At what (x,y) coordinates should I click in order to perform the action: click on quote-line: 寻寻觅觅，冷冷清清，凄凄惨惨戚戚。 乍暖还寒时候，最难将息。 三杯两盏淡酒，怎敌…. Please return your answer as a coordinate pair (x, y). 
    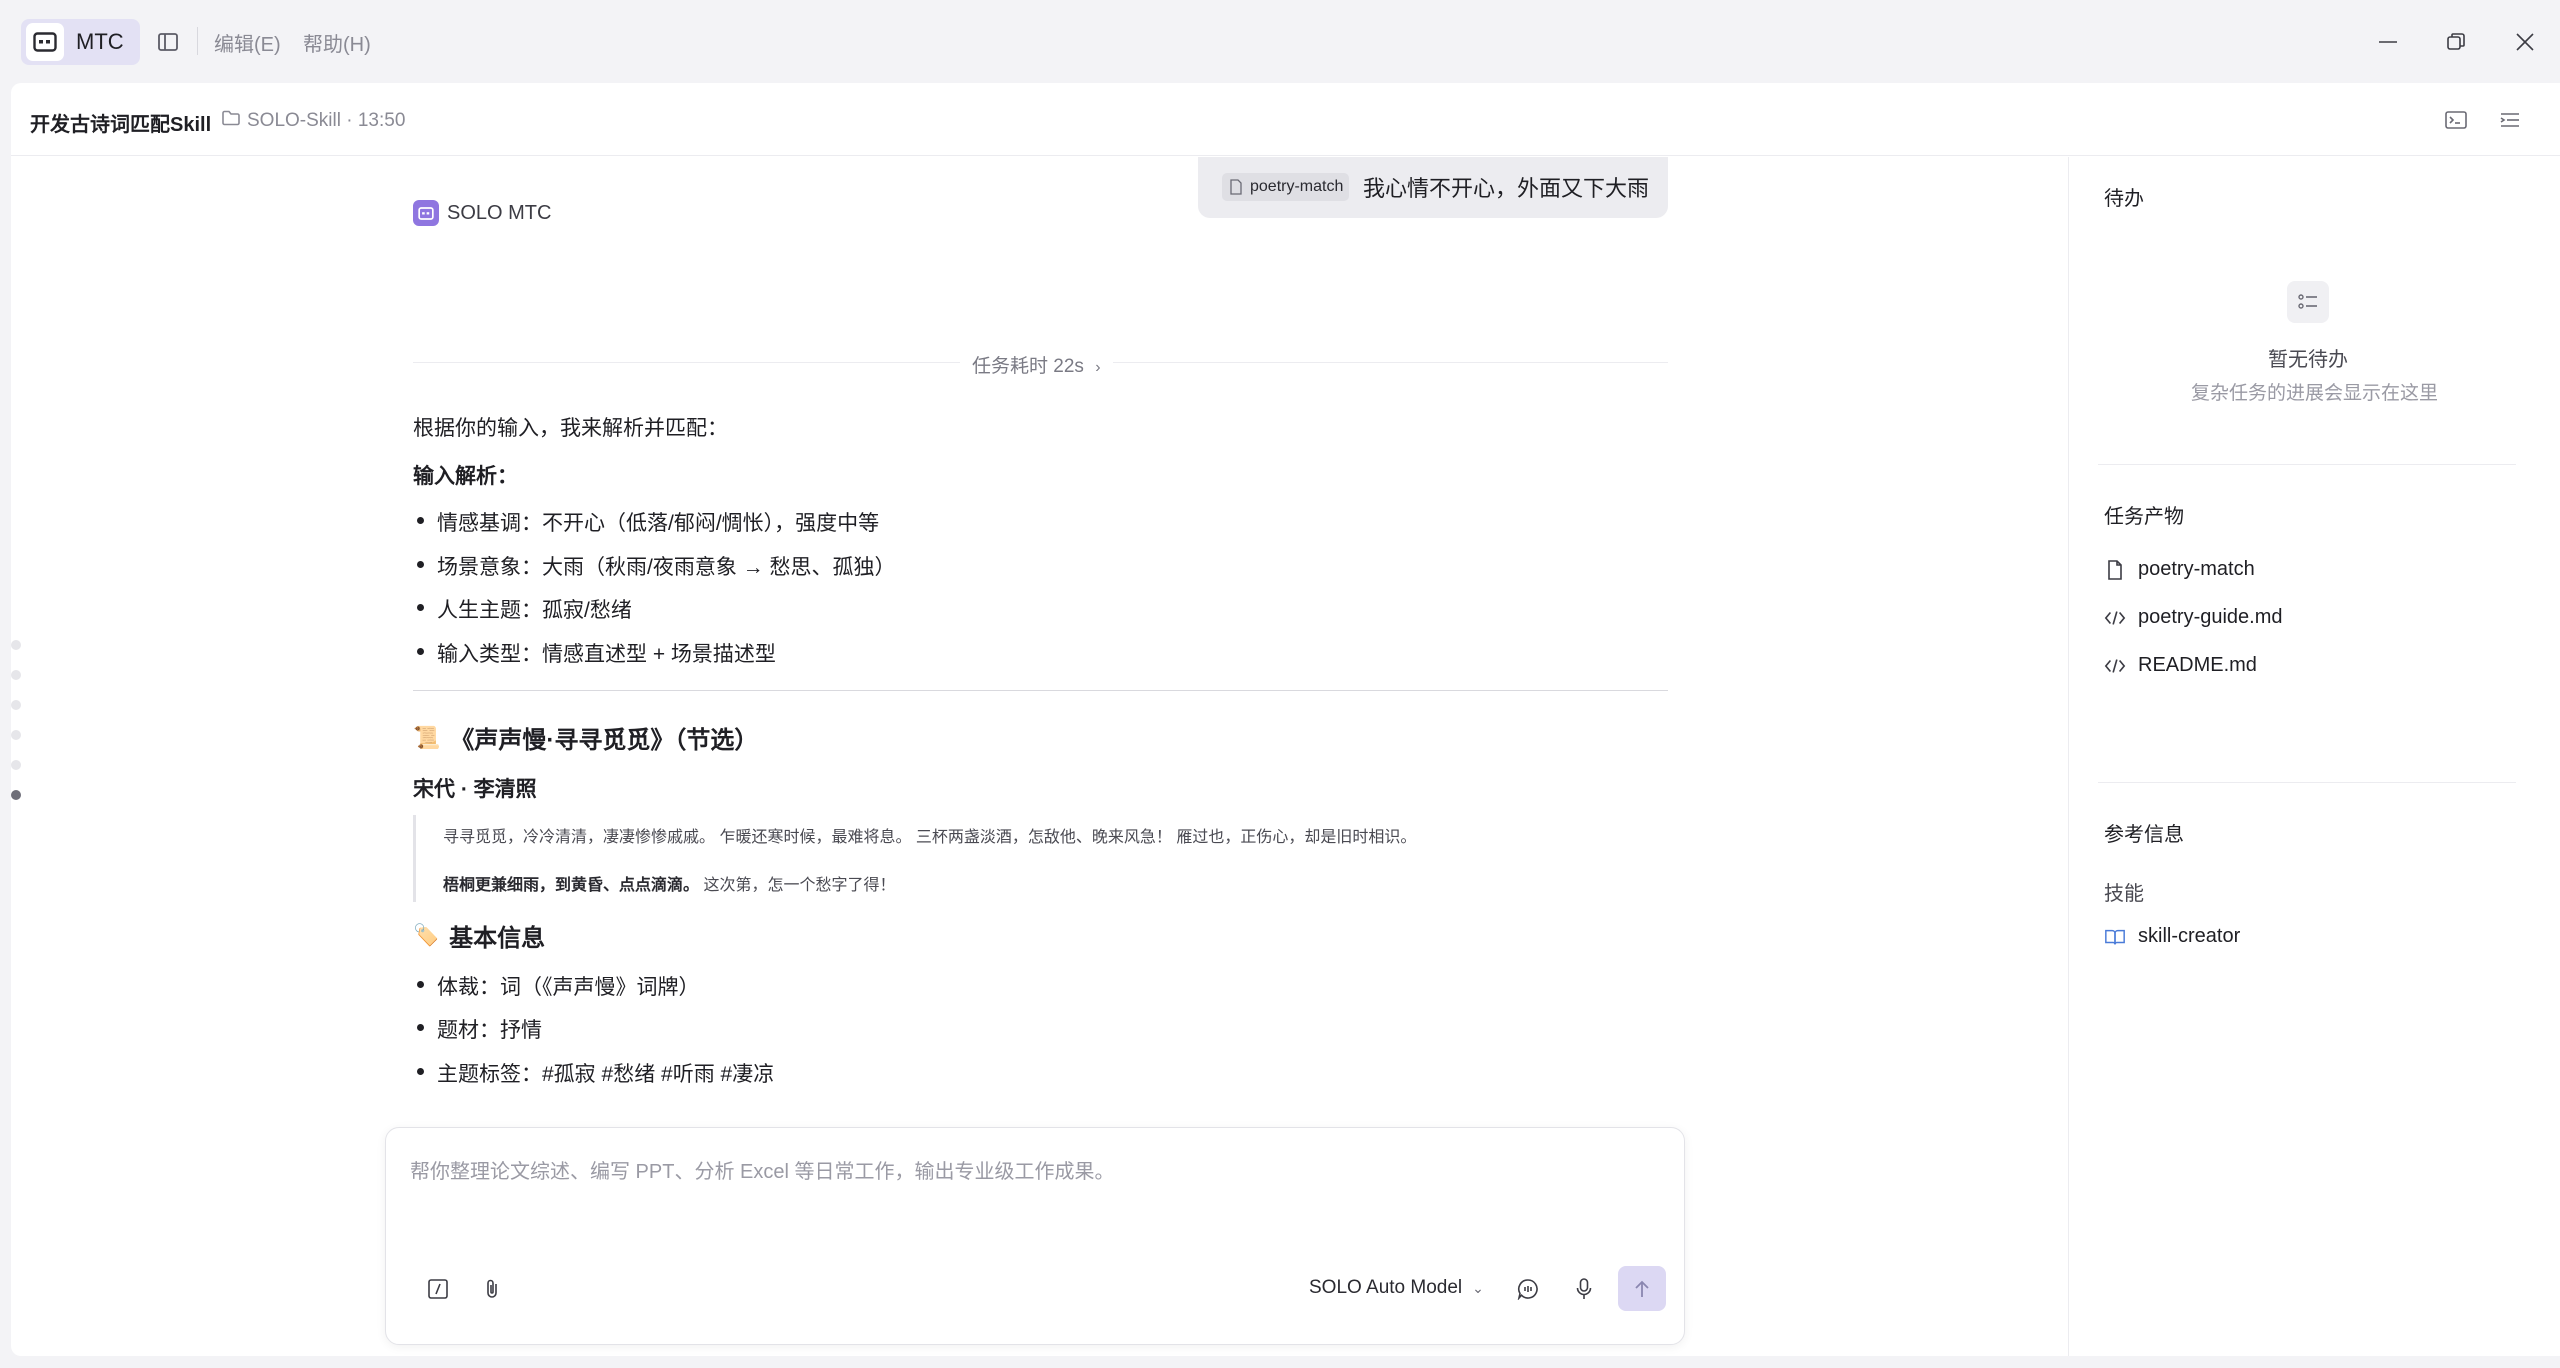
    Looking at the image, I should click on (930, 837).